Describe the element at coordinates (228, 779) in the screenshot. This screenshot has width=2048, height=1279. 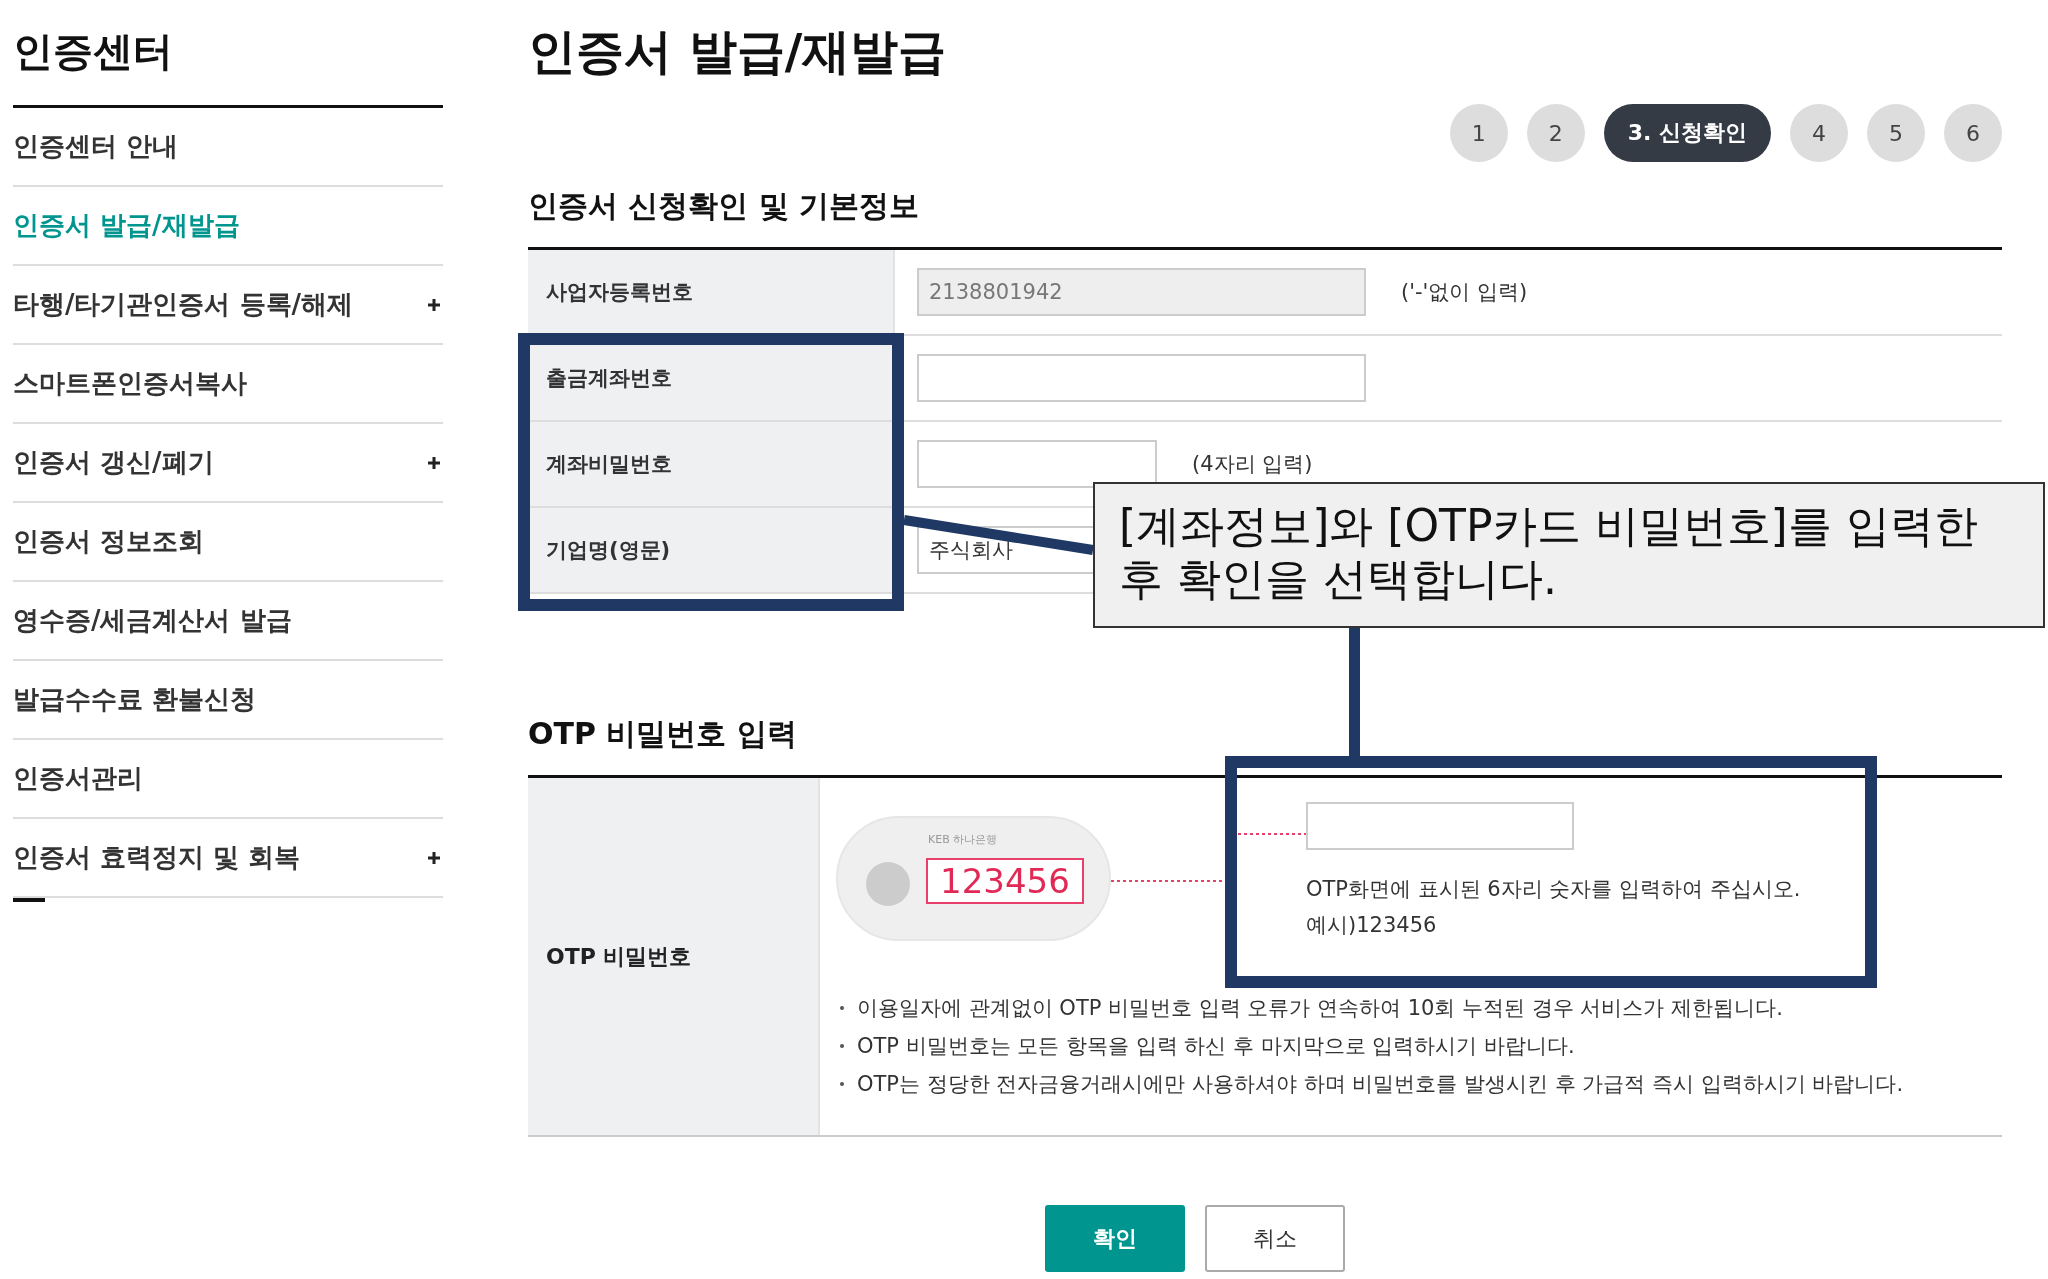
I see `sidebar-item: 인증서관리` at that location.